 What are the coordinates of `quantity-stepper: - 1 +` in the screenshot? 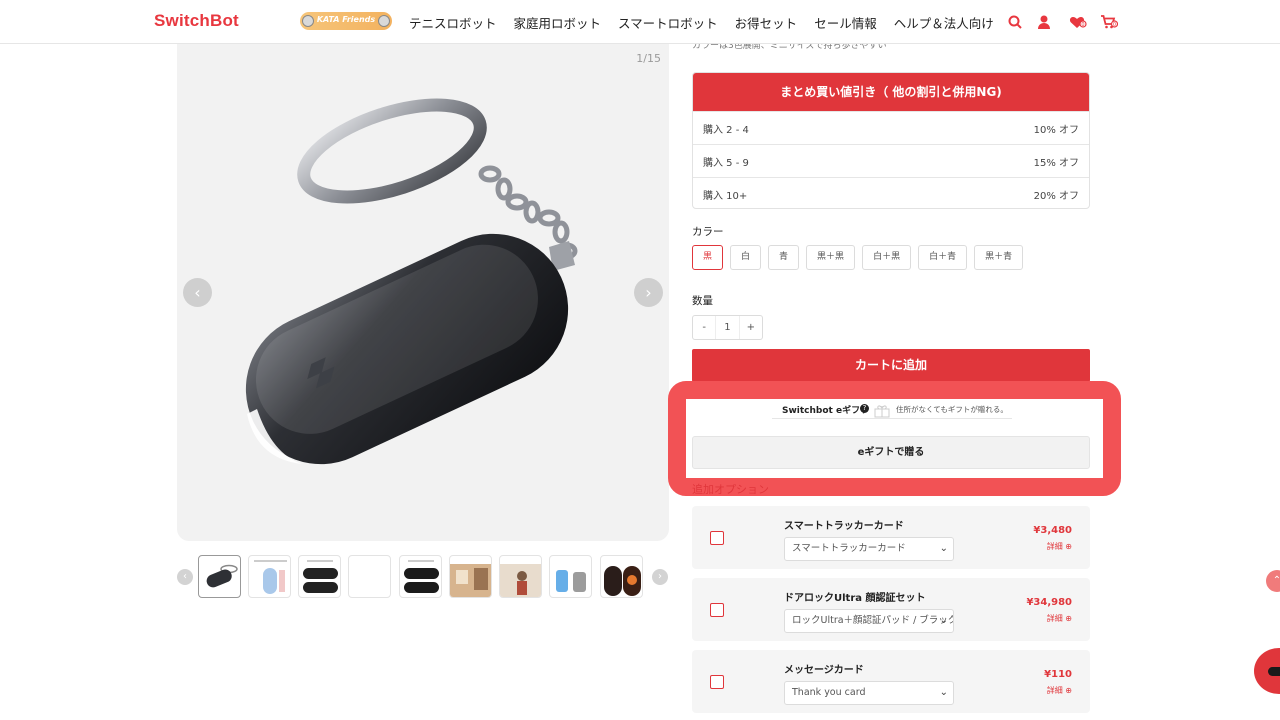 It's located at (727, 327).